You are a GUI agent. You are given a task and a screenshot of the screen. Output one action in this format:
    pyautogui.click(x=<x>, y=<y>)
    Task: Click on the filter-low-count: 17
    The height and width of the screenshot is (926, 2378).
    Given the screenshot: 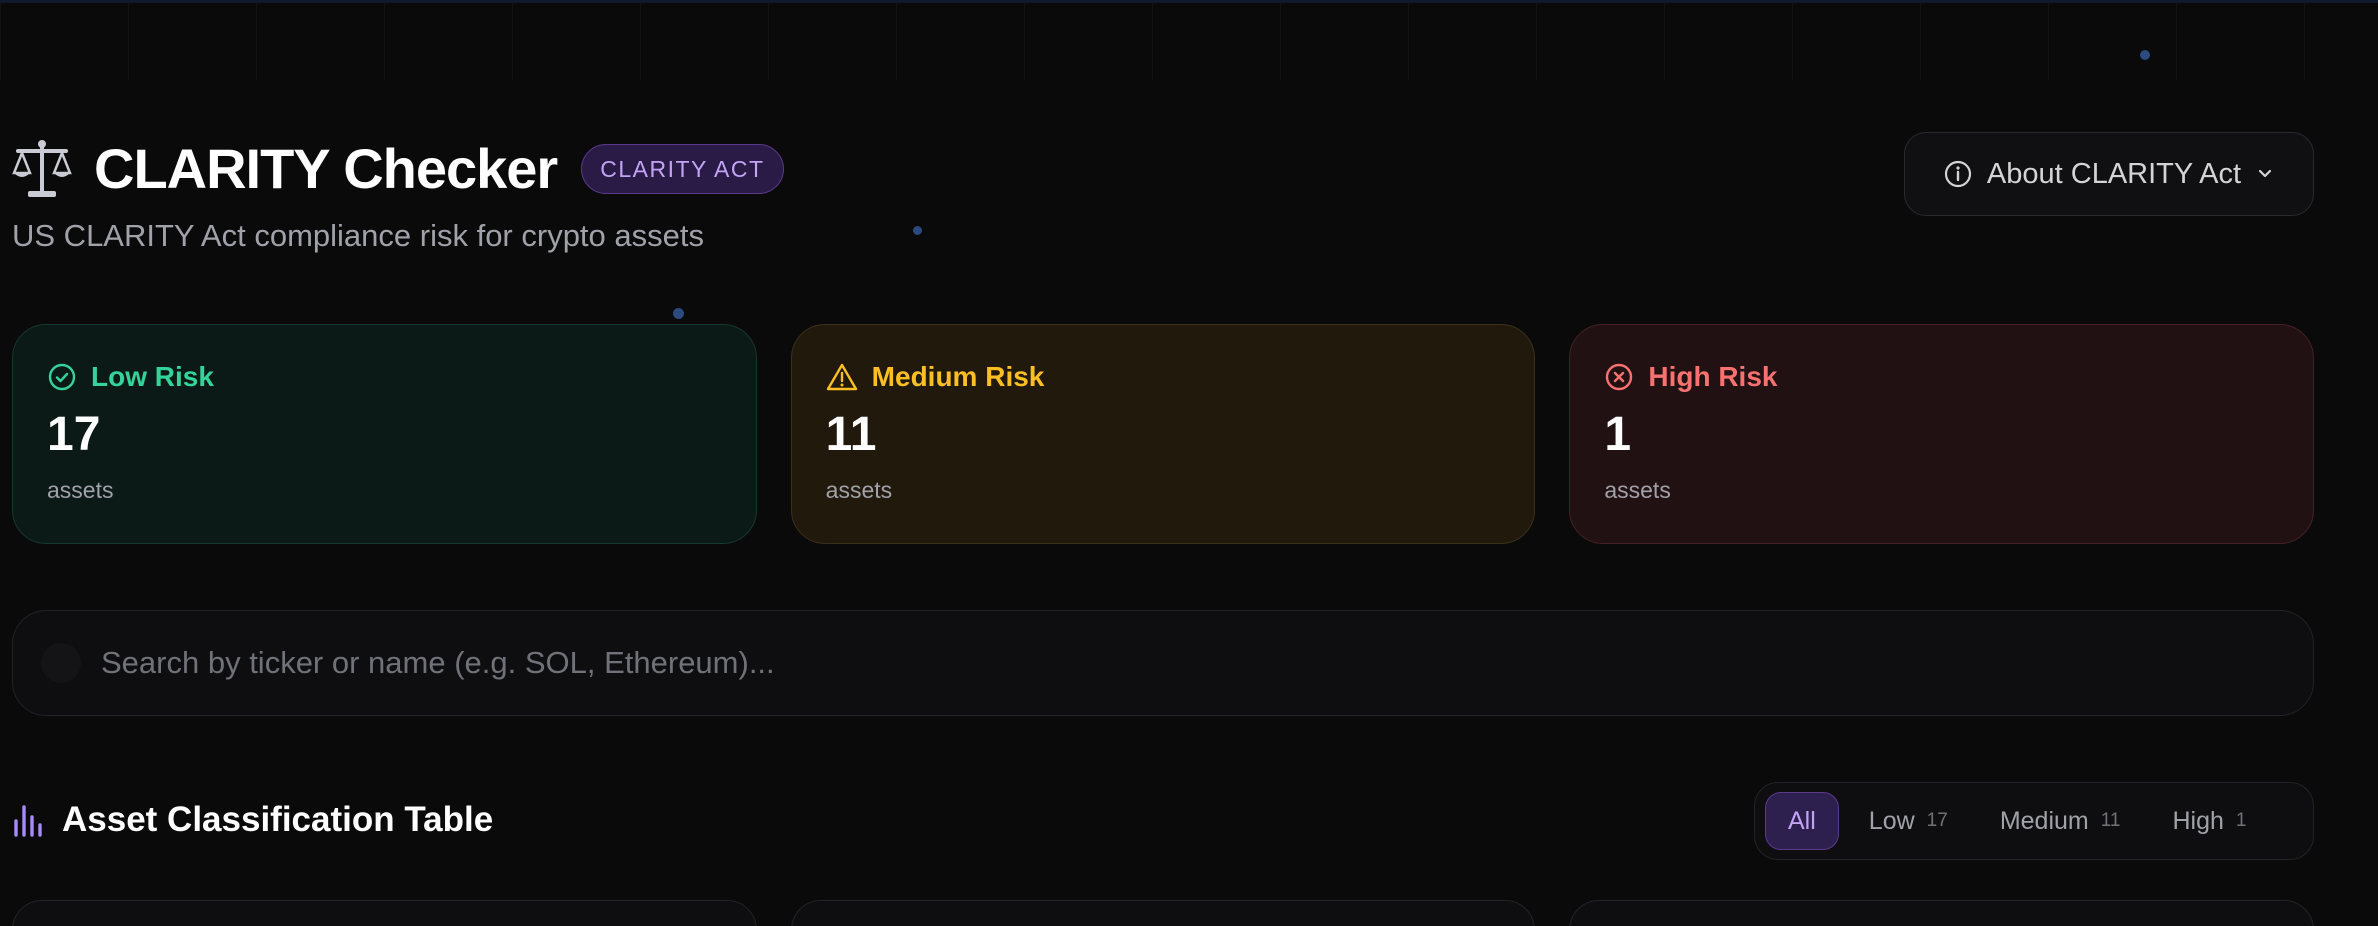 What is the action you would take?
    pyautogui.click(x=1937, y=820)
    